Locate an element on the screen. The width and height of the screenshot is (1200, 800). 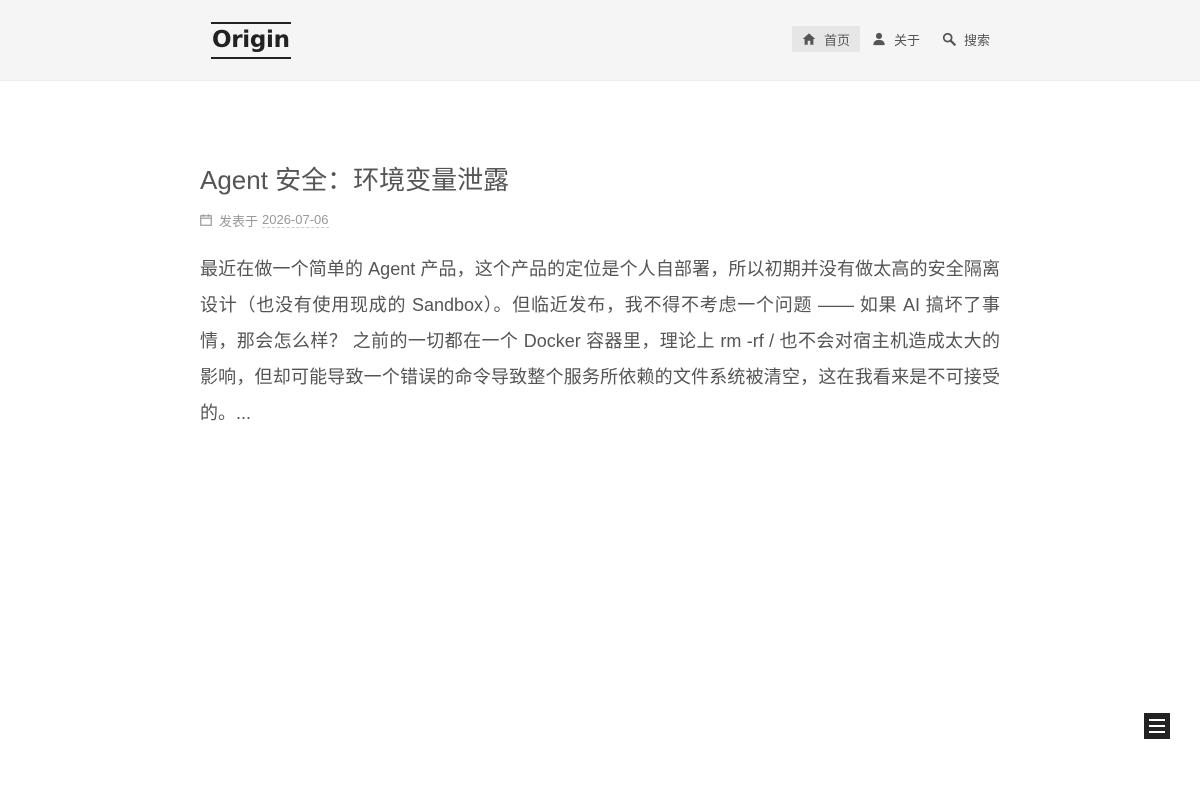
sidebar-toggle-button is located at coordinates (1157, 726).